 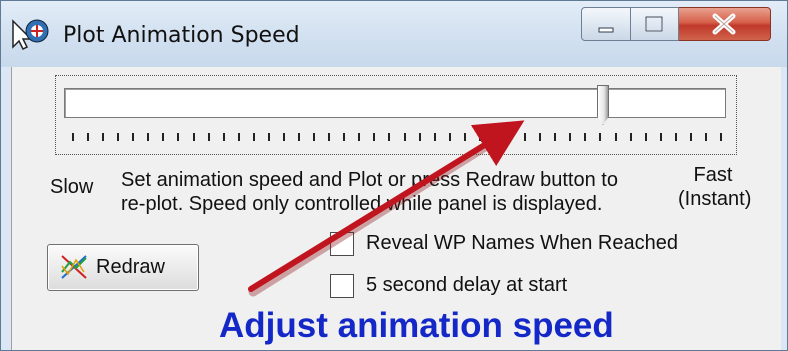 I want to click on speed-slider-ticks, so click(x=397, y=138).